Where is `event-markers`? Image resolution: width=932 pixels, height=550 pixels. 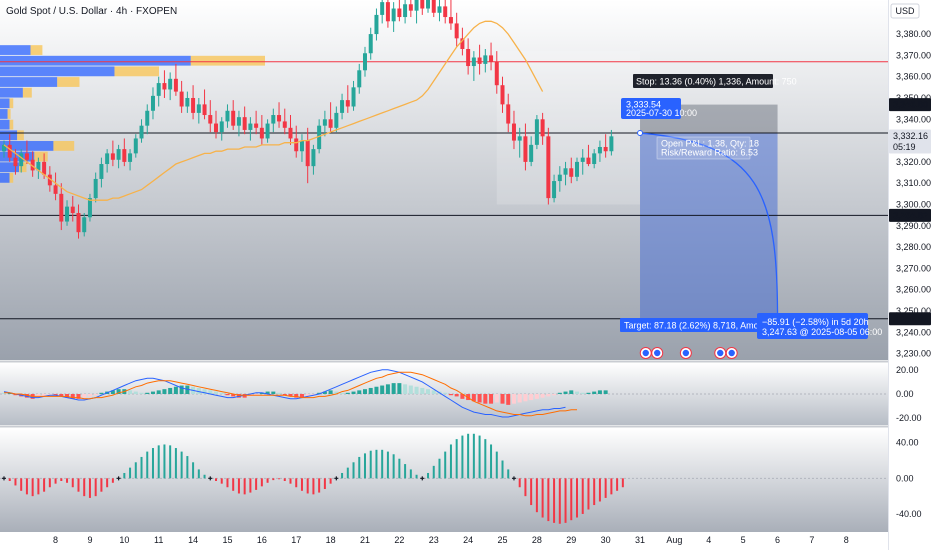 event-markers is located at coordinates (688, 353).